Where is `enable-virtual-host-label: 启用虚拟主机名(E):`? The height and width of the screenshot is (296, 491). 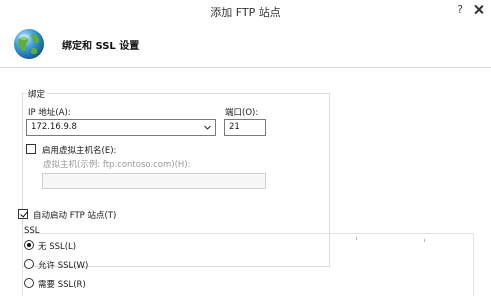
enable-virtual-host-label: 启用虚拟主机名(E): is located at coordinates (79, 151).